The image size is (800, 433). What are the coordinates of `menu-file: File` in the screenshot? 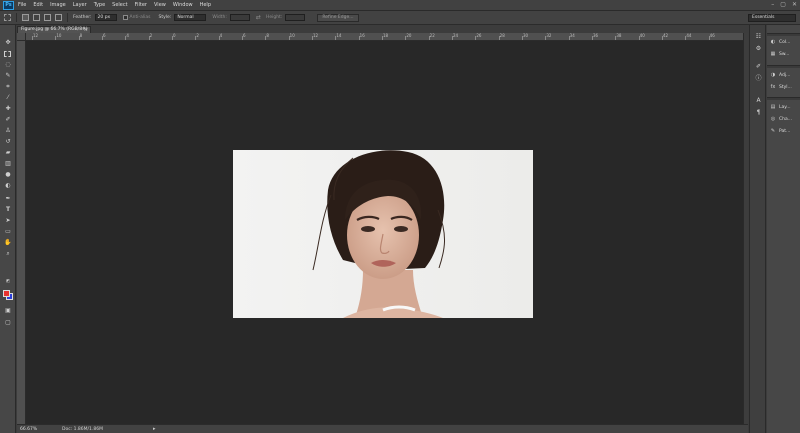 It's located at (22, 5).